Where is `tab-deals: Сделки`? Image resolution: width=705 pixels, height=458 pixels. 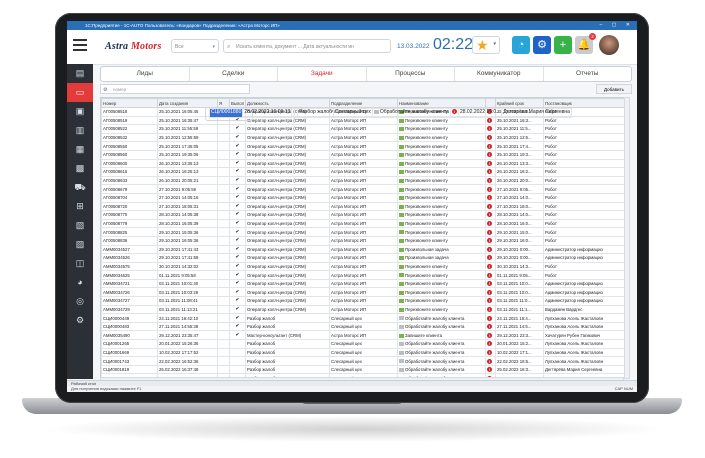
tab-deals: Сделки is located at coordinates (234, 74).